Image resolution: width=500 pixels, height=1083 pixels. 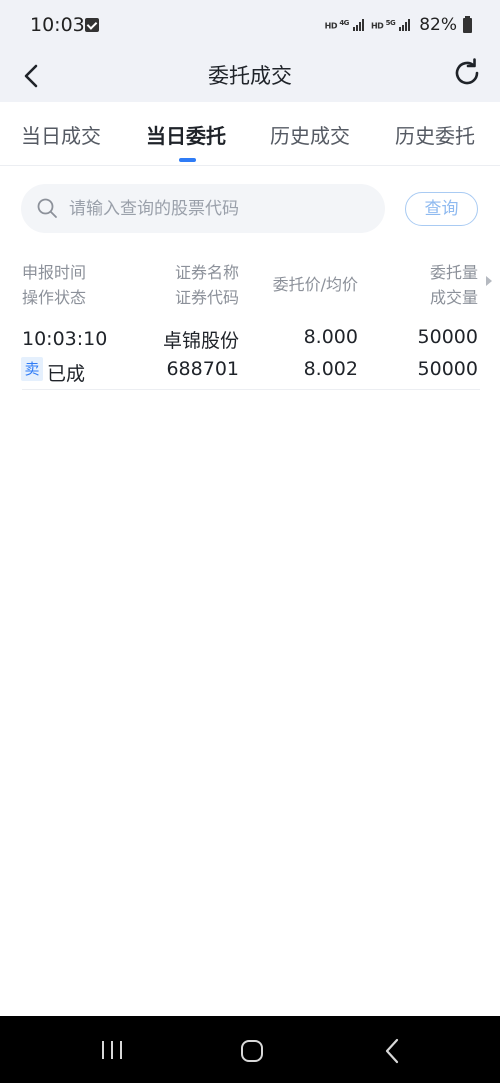 I want to click on row-order-price: 8.000, so click(x=330, y=337).